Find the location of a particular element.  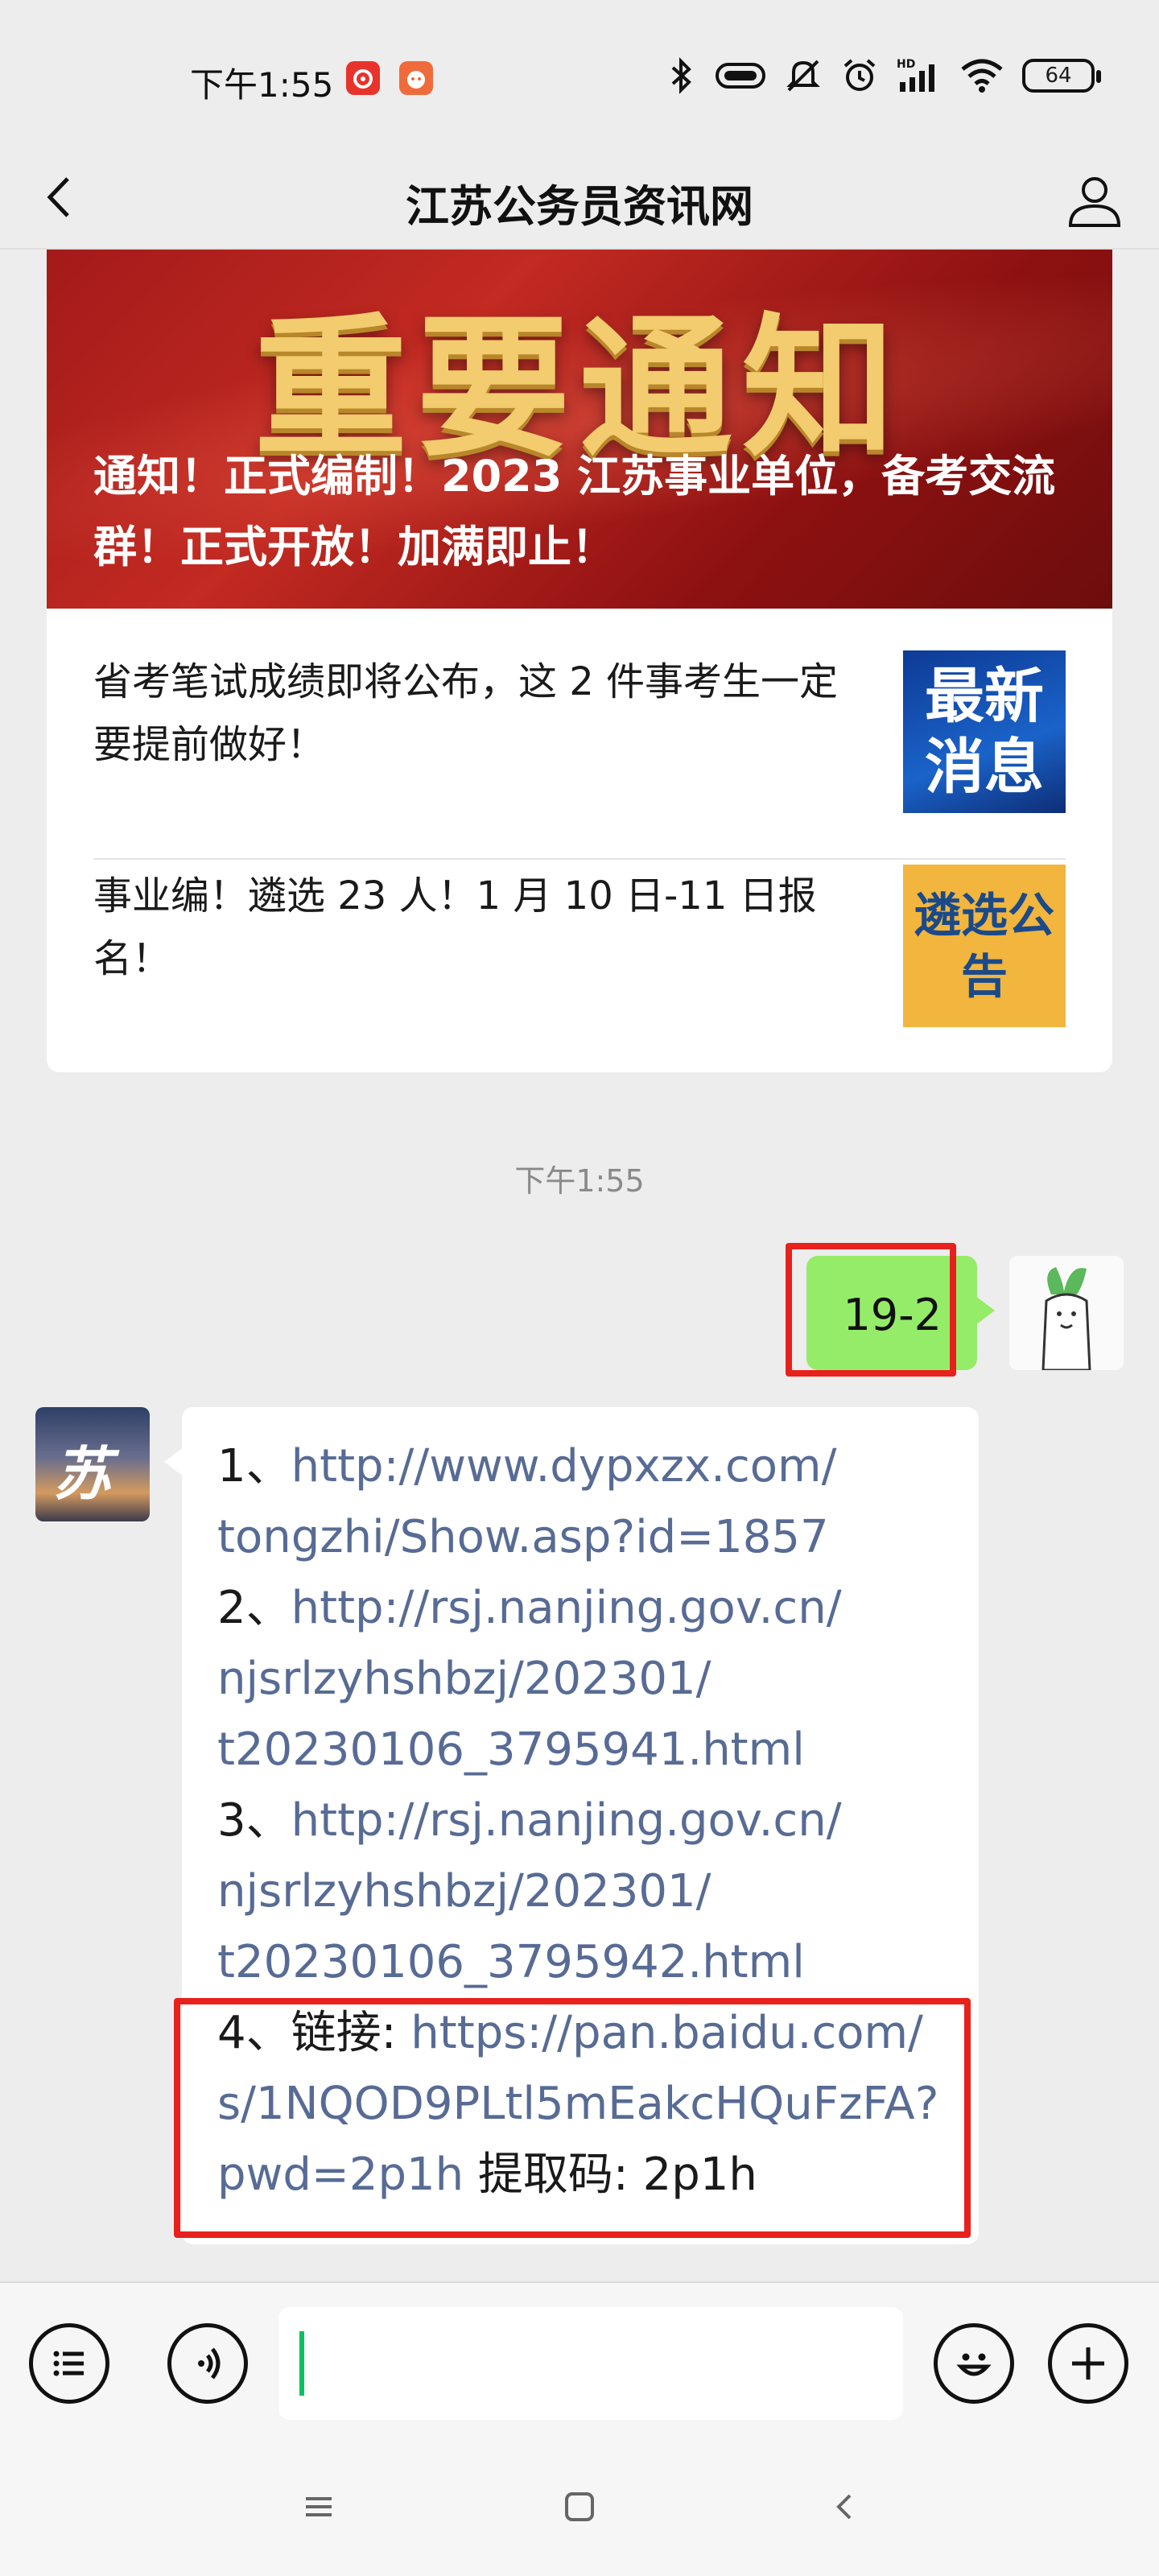

message-link: http://www.dypxzx.com/ is located at coordinates (564, 1466).